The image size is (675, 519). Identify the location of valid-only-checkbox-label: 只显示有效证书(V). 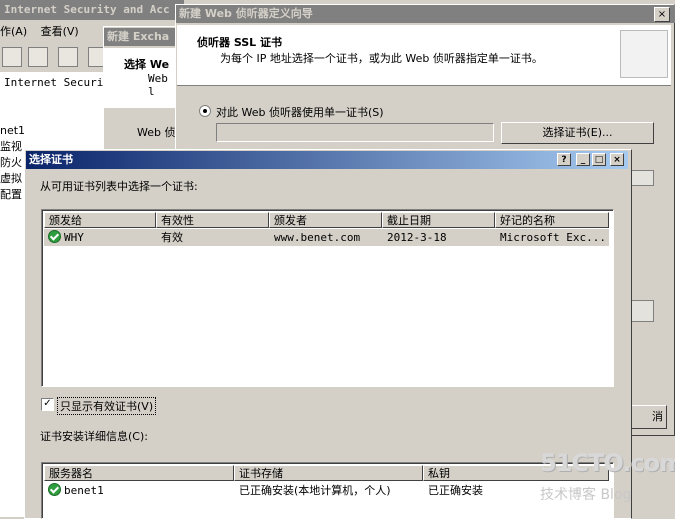
(107, 406).